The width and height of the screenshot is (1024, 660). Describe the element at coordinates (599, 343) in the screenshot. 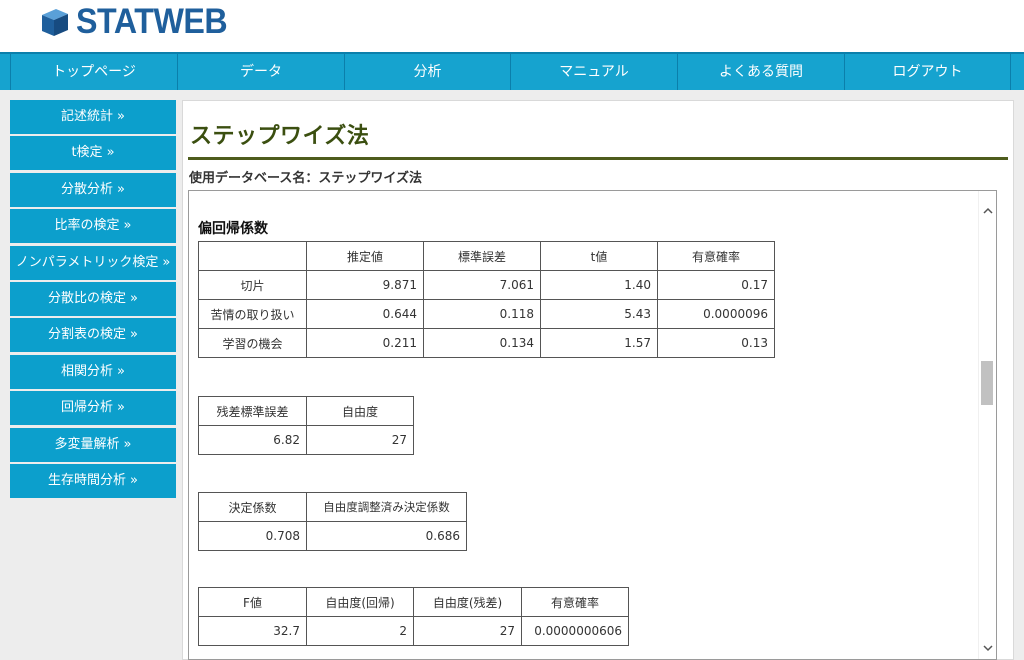

I see `table-cell: 1.57` at that location.